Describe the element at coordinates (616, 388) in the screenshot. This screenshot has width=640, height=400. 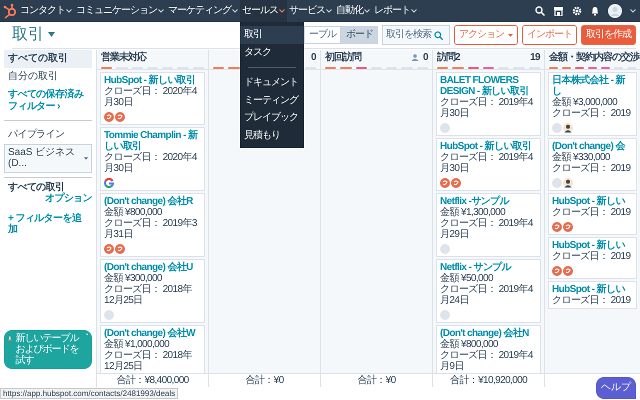
I see `help-button: ヘルプ` at that location.